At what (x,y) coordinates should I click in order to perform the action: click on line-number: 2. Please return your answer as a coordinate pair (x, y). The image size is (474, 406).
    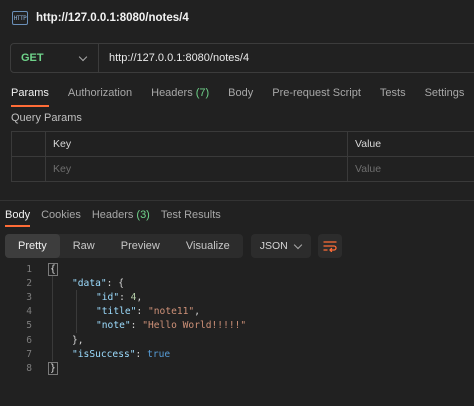
    Looking at the image, I should click on (29, 283).